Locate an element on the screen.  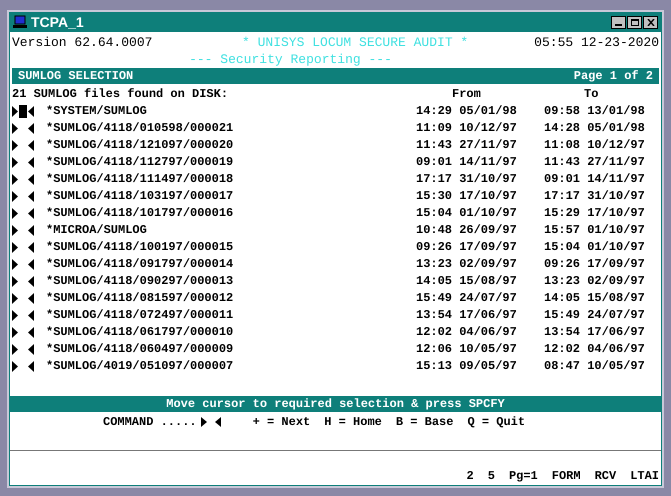
table-cell-text: *SUMLOG/4118/121097/000020 is located at coordinates (140, 145).